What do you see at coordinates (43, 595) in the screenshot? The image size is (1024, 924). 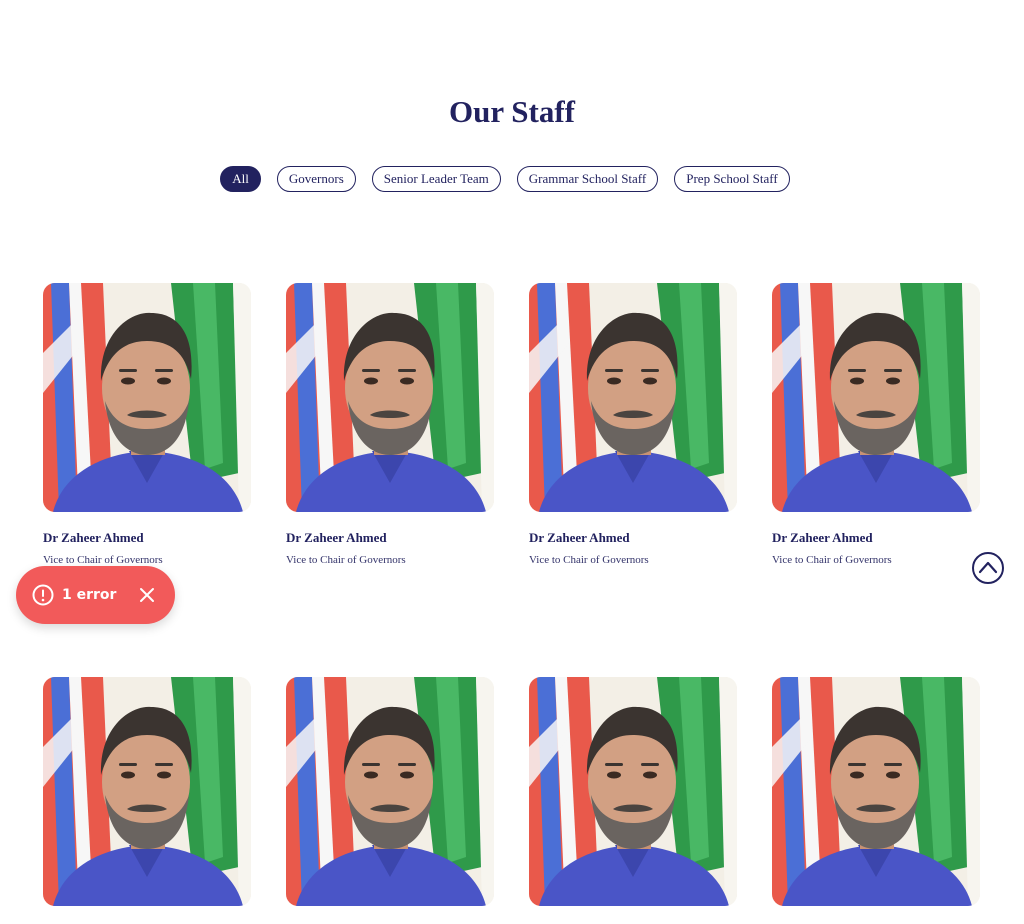 I see `error-icon` at bounding box center [43, 595].